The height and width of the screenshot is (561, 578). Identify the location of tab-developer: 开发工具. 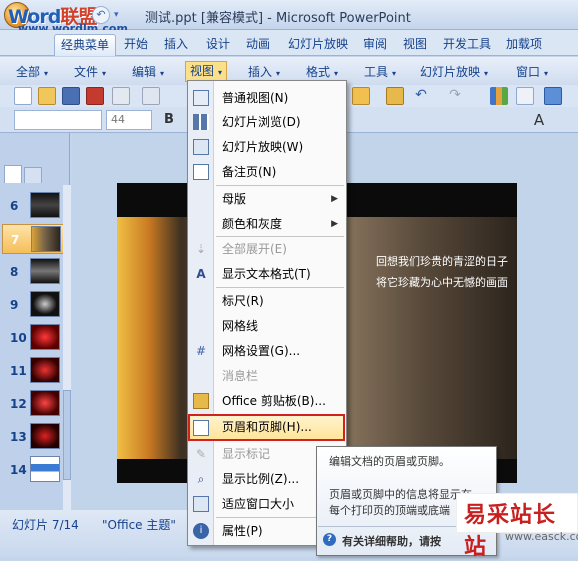
(467, 45).